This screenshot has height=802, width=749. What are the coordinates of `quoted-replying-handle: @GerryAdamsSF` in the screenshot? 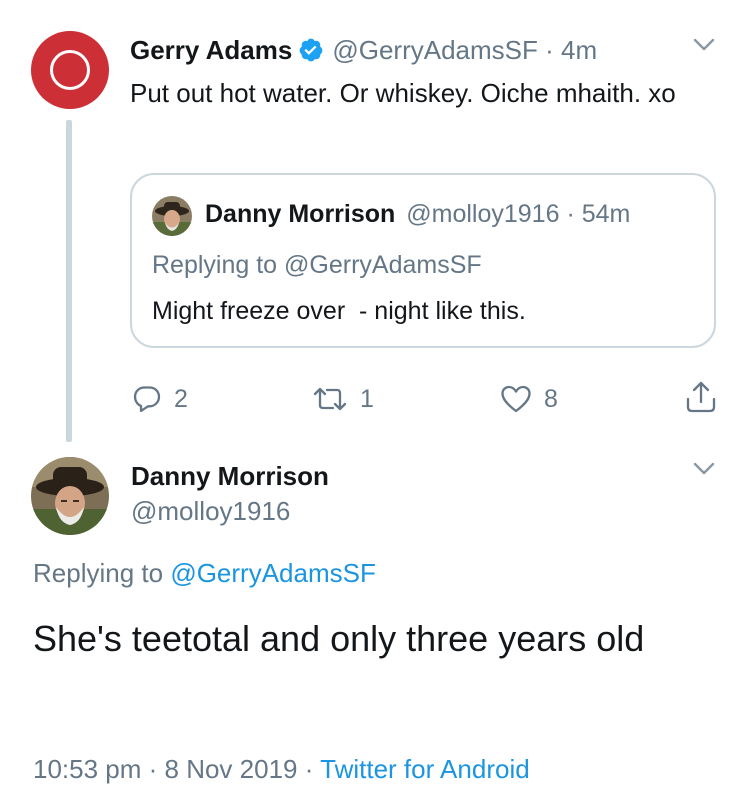 It's located at (383, 265).